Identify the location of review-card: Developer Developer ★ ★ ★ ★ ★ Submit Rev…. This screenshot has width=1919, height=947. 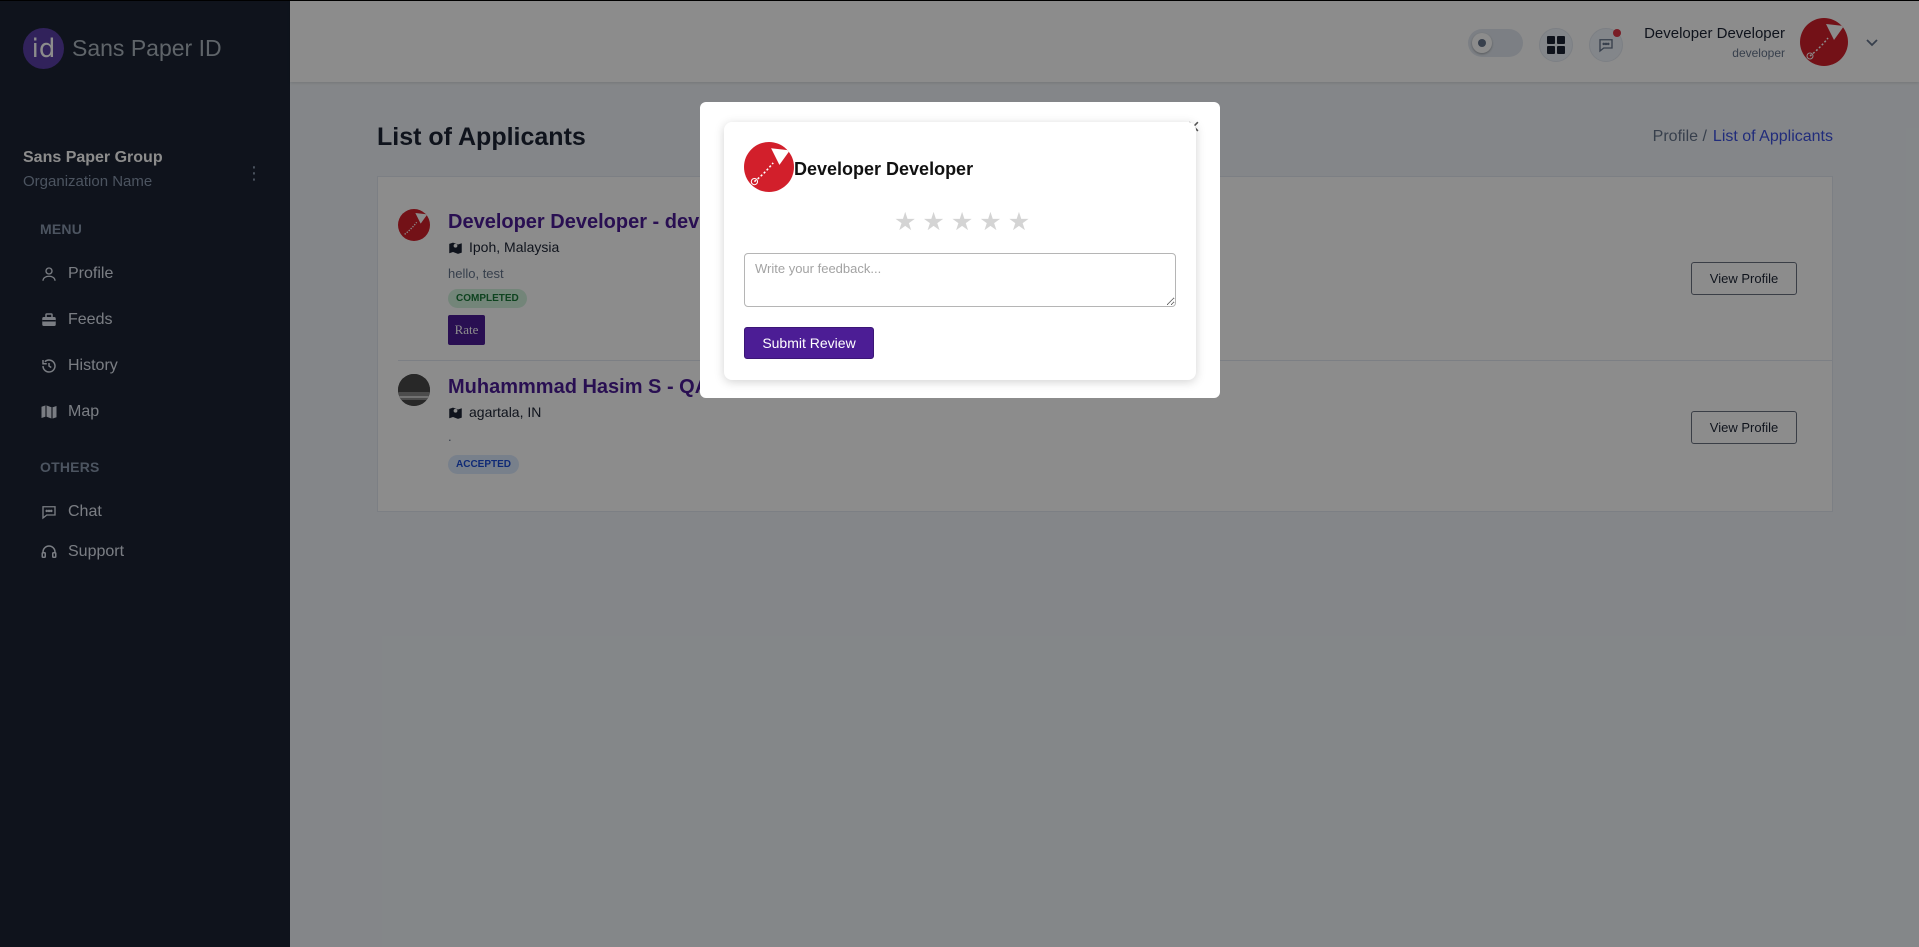
(960, 251).